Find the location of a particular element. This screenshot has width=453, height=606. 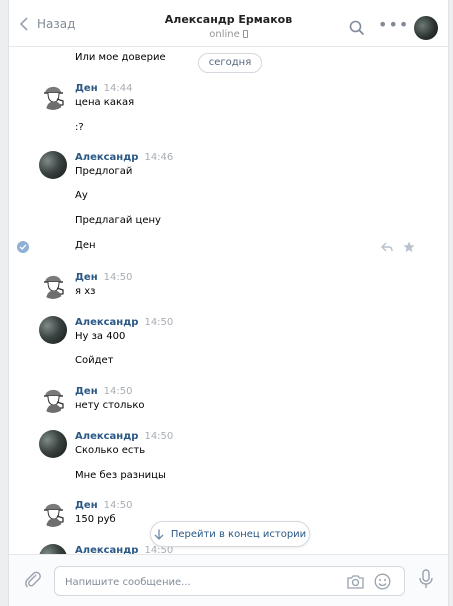

message-text: Ау is located at coordinates (81, 195).